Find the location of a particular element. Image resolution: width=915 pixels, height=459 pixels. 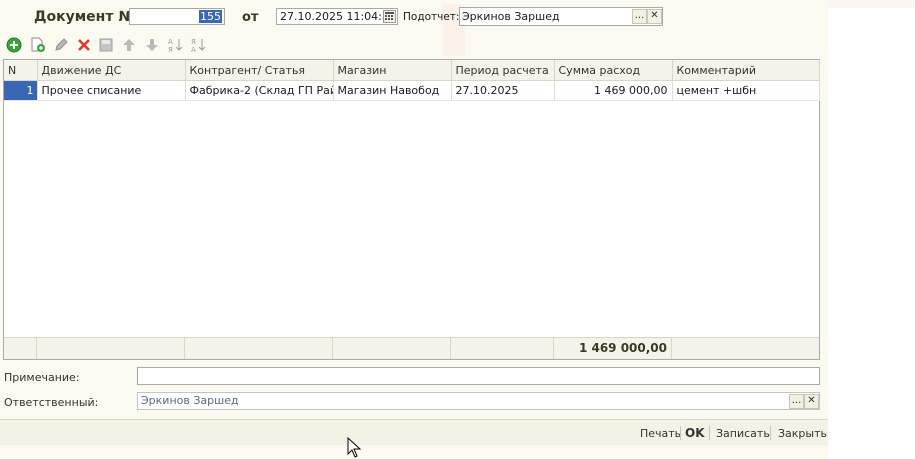

responsible-field: Эркинов Заршед ... ✕ is located at coordinates (478, 401).